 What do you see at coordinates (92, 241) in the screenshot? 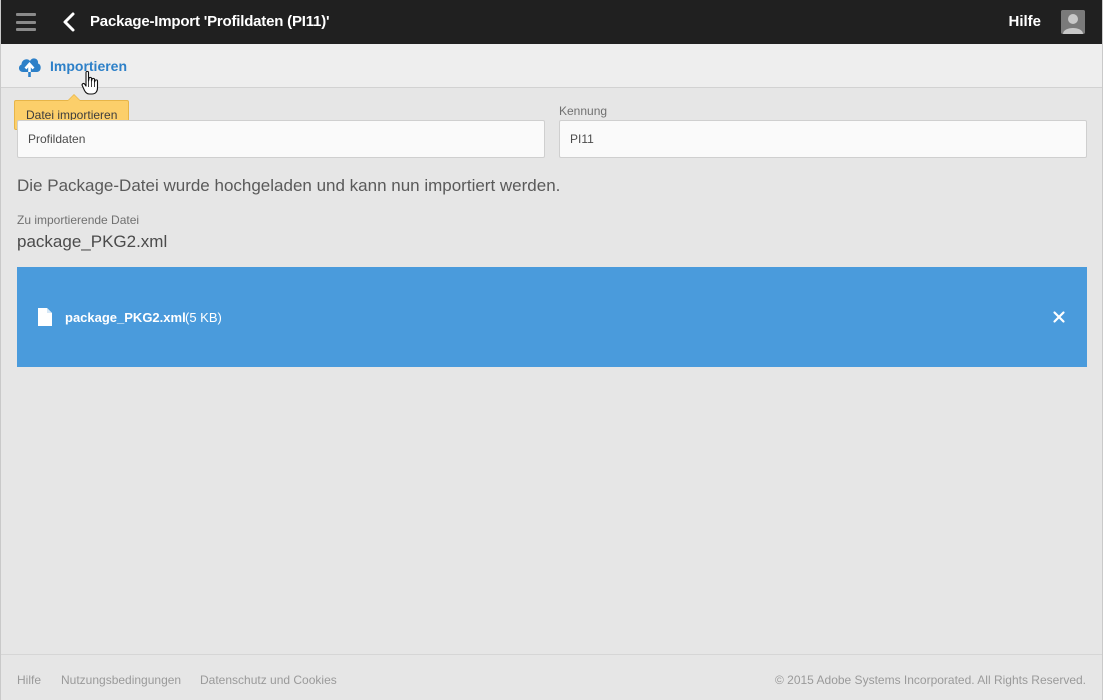
I see `file-to-import-name: package_PKG2.xml` at bounding box center [92, 241].